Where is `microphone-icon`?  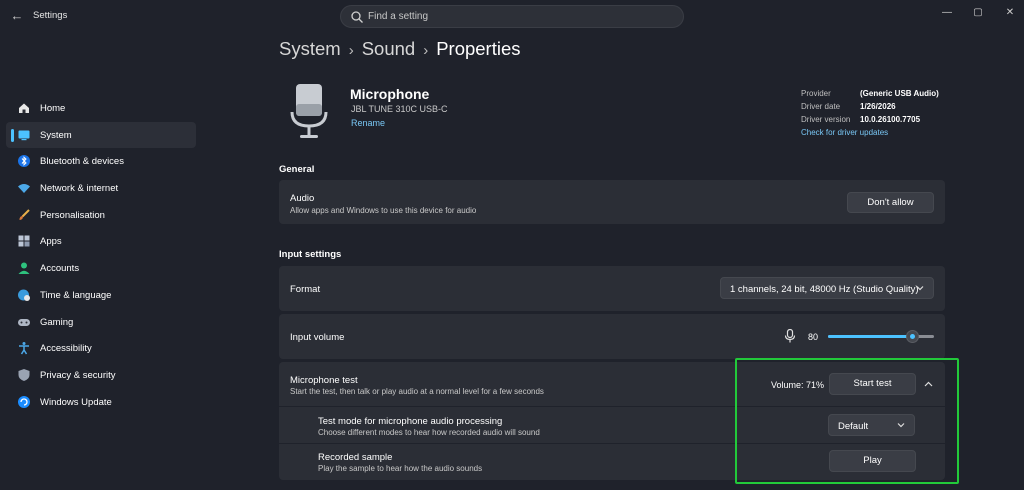 microphone-icon is located at coordinates (790, 336).